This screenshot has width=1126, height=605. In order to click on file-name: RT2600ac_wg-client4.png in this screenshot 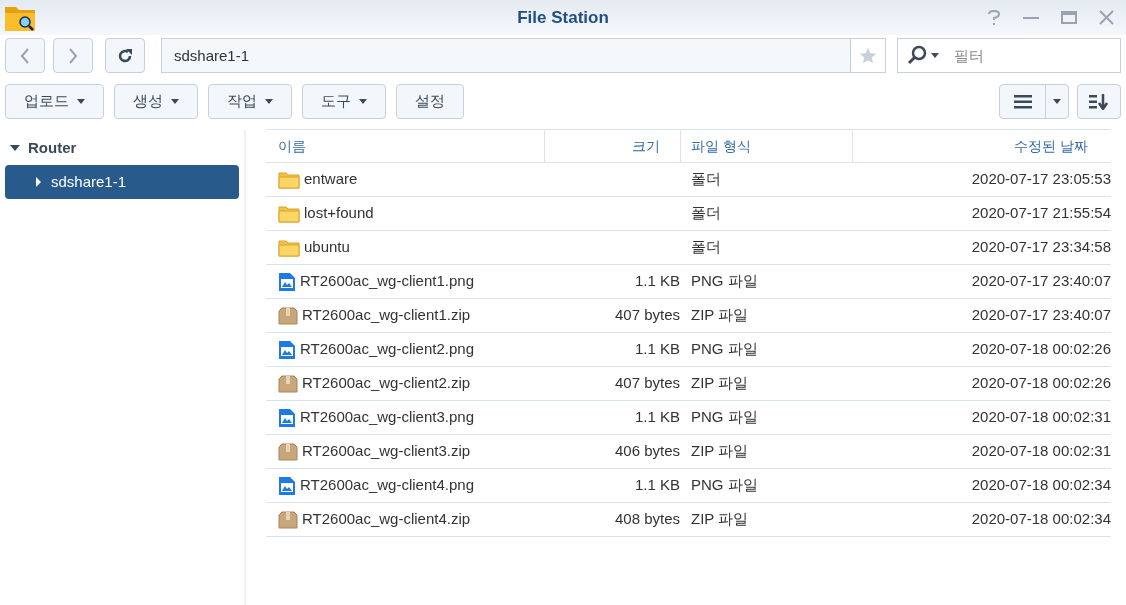, I will do `click(387, 485)`.